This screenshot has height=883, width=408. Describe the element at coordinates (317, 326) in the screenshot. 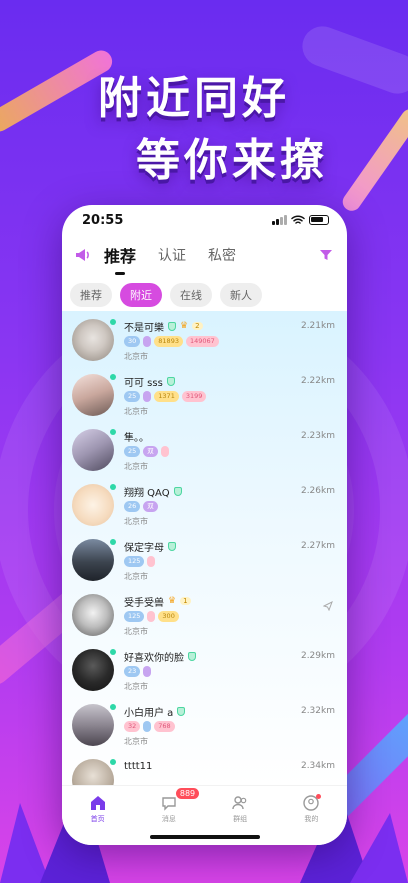

I see `user-distance: 2.21km` at that location.